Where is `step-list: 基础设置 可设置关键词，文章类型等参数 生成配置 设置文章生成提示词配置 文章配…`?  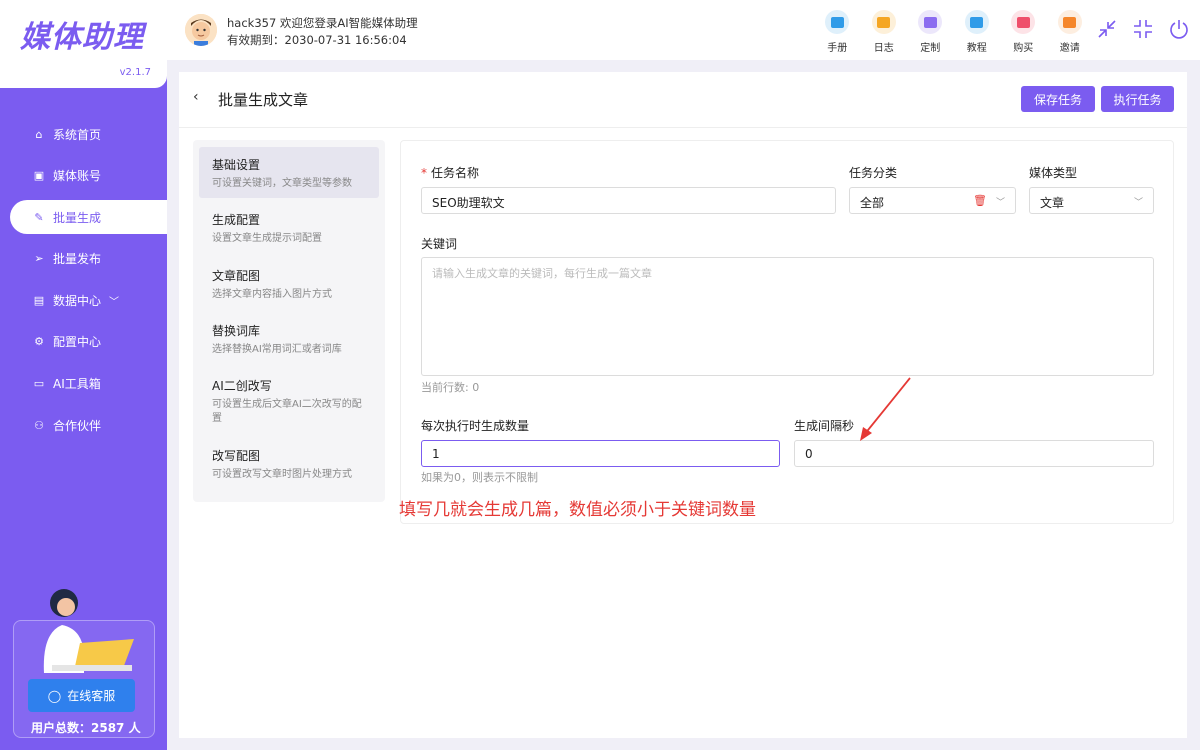
step-list: 基础设置 可设置关键词，文章类型等参数 生成配置 设置文章生成提示词配置 文章配… is located at coordinates (289, 321).